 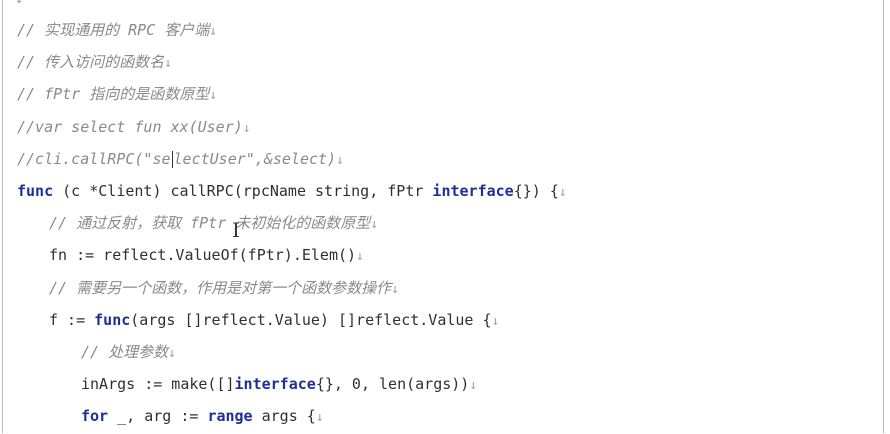 I want to click on code-line: // fPtr 指向的是函数原型↓, so click(x=448, y=94).